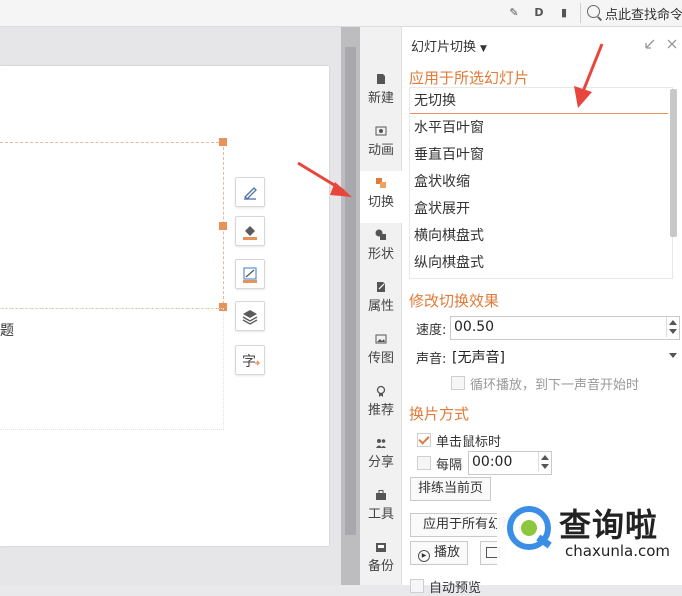 The width and height of the screenshot is (682, 596). What do you see at coordinates (381, 287) in the screenshot?
I see `property-icon` at bounding box center [381, 287].